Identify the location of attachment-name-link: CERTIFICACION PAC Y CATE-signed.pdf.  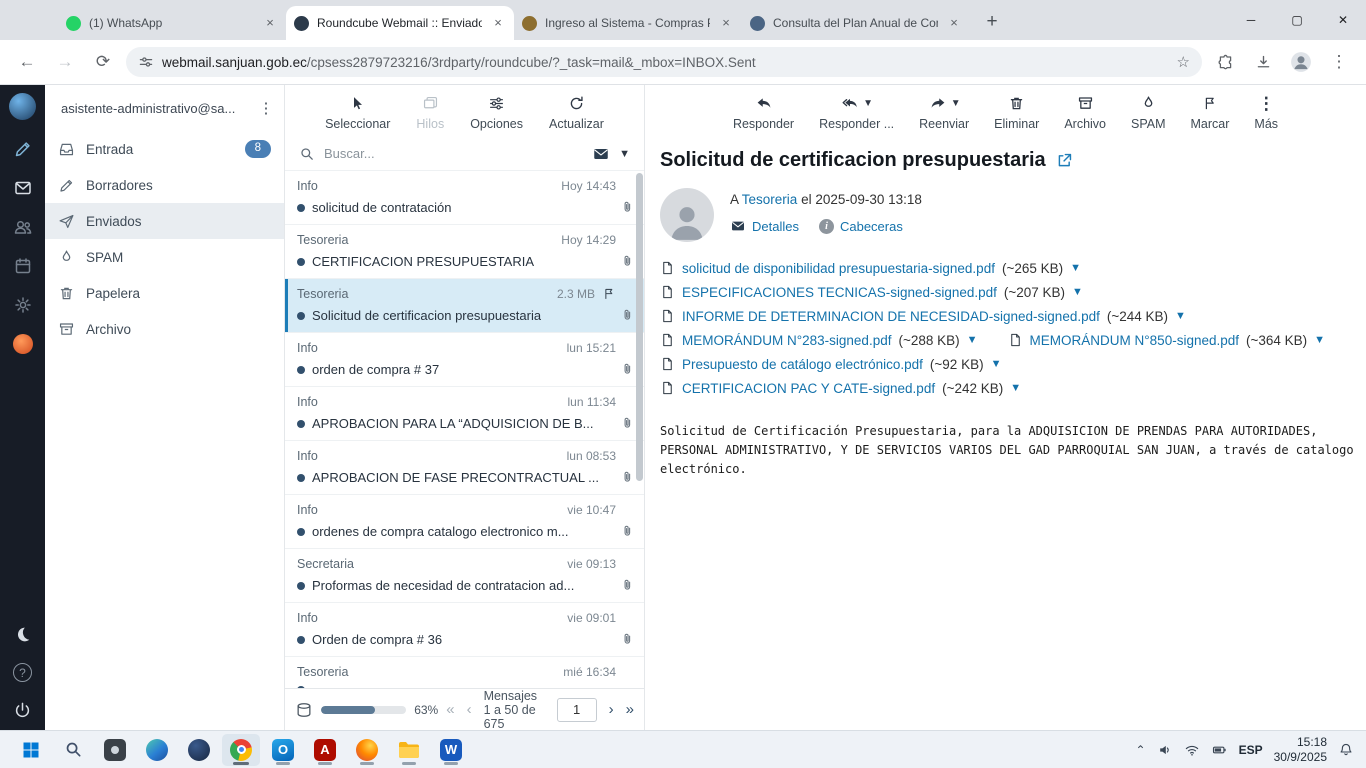
(808, 388).